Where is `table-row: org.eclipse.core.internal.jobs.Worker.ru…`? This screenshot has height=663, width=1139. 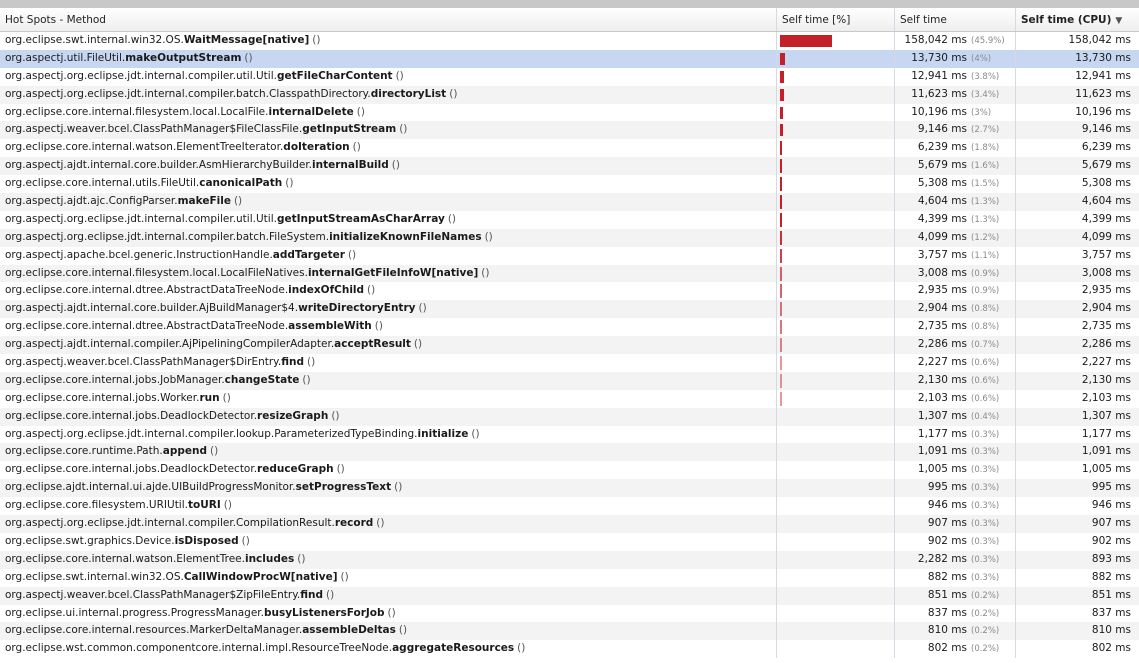 table-row: org.eclipse.core.internal.jobs.Worker.ru… is located at coordinates (569, 398).